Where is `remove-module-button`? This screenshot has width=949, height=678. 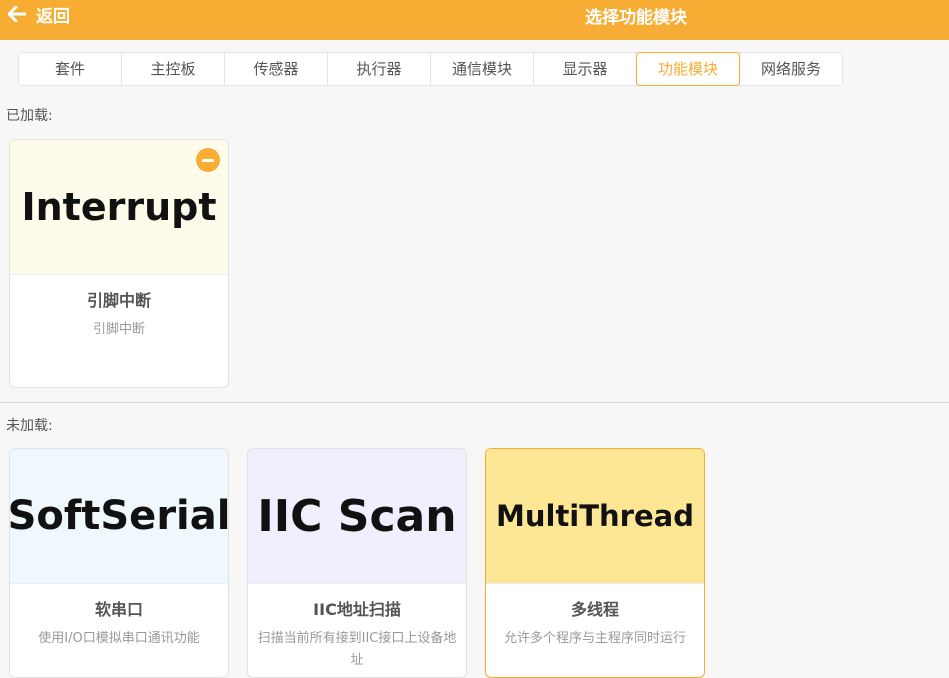
remove-module-button is located at coordinates (208, 160).